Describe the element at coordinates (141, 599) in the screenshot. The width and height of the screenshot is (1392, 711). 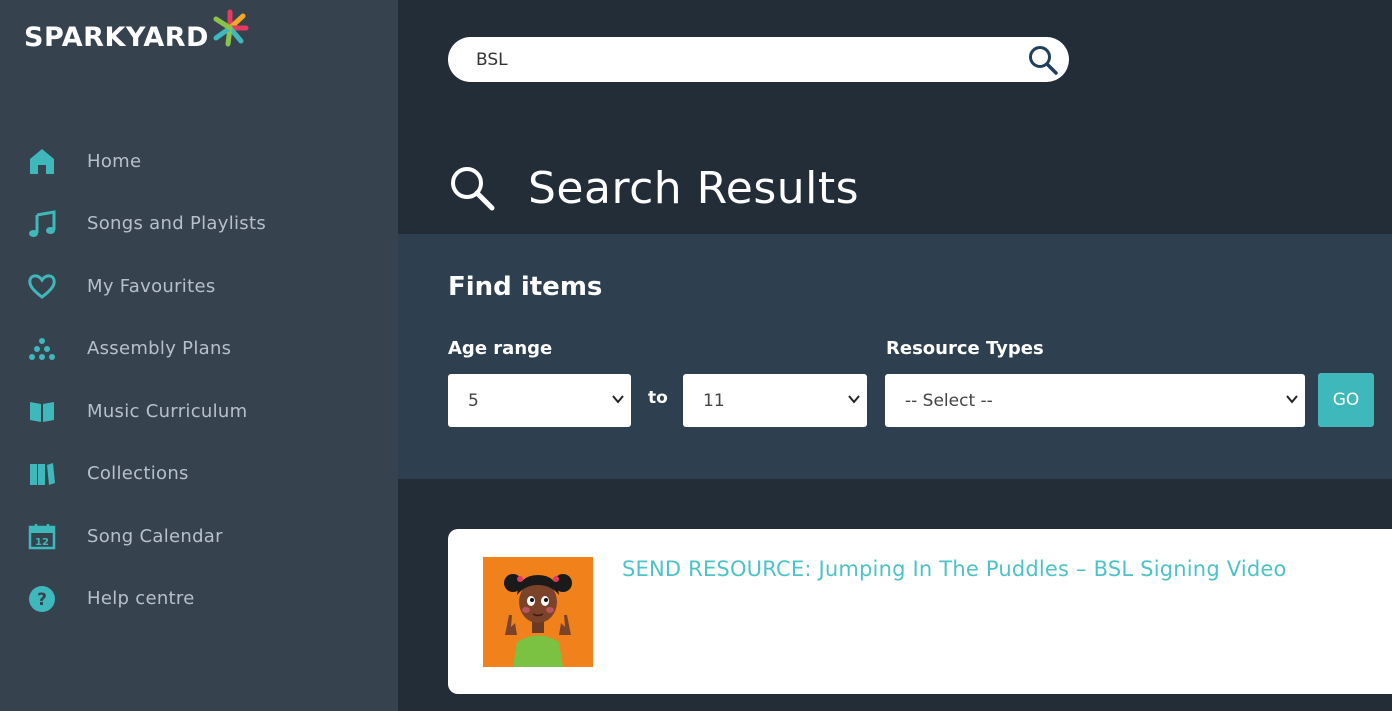
I see `sidebar-item-label: Help centre` at that location.